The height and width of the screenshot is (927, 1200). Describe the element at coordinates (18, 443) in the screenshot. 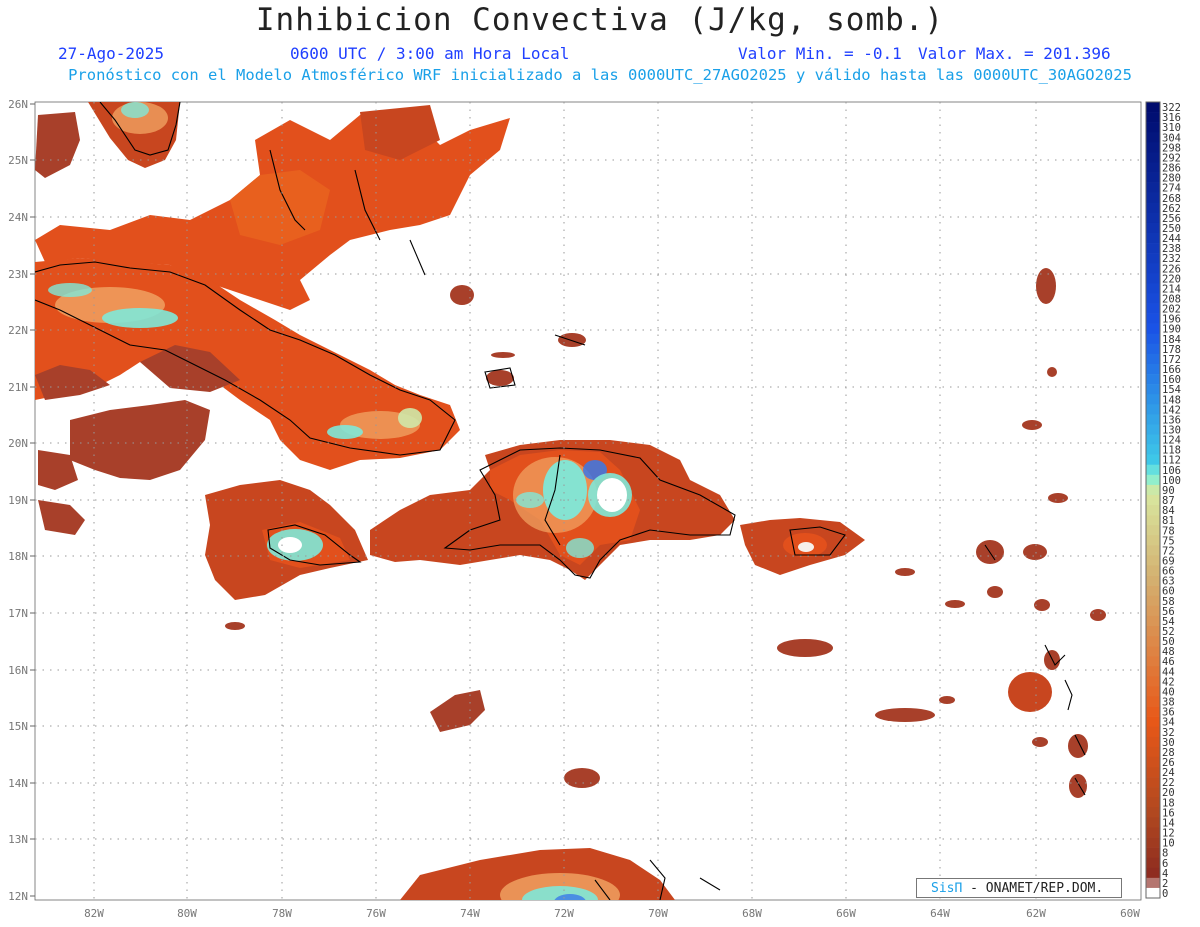

I see `lat-label: 20N` at that location.